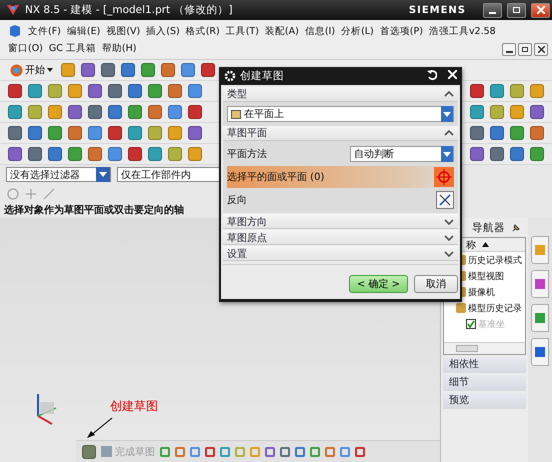 The image size is (552, 462). Describe the element at coordinates (340, 237) in the screenshot. I see `section-header: 草图原点` at that location.